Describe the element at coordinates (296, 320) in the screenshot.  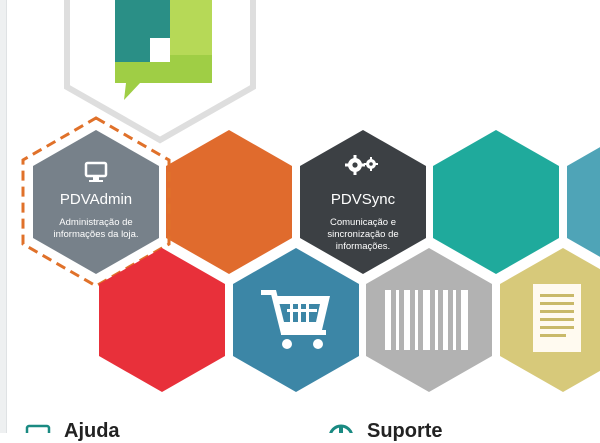
I see `tile-cart` at that location.